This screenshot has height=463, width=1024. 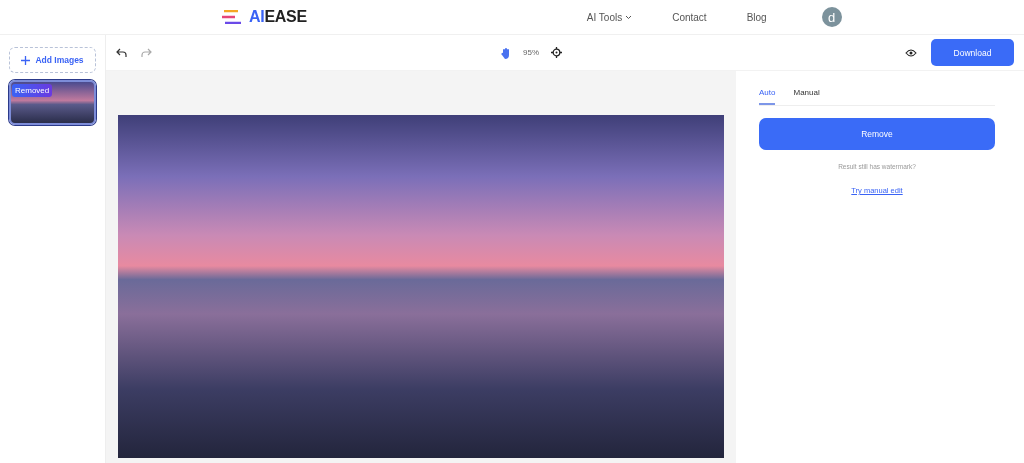 What do you see at coordinates (52, 60) in the screenshot?
I see `add-images-button: Add Images` at bounding box center [52, 60].